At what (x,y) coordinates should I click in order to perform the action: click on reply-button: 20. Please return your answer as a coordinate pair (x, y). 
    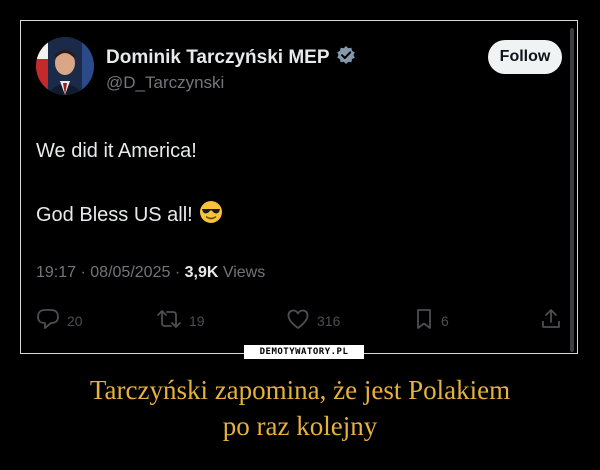
    Looking at the image, I should click on (59, 320).